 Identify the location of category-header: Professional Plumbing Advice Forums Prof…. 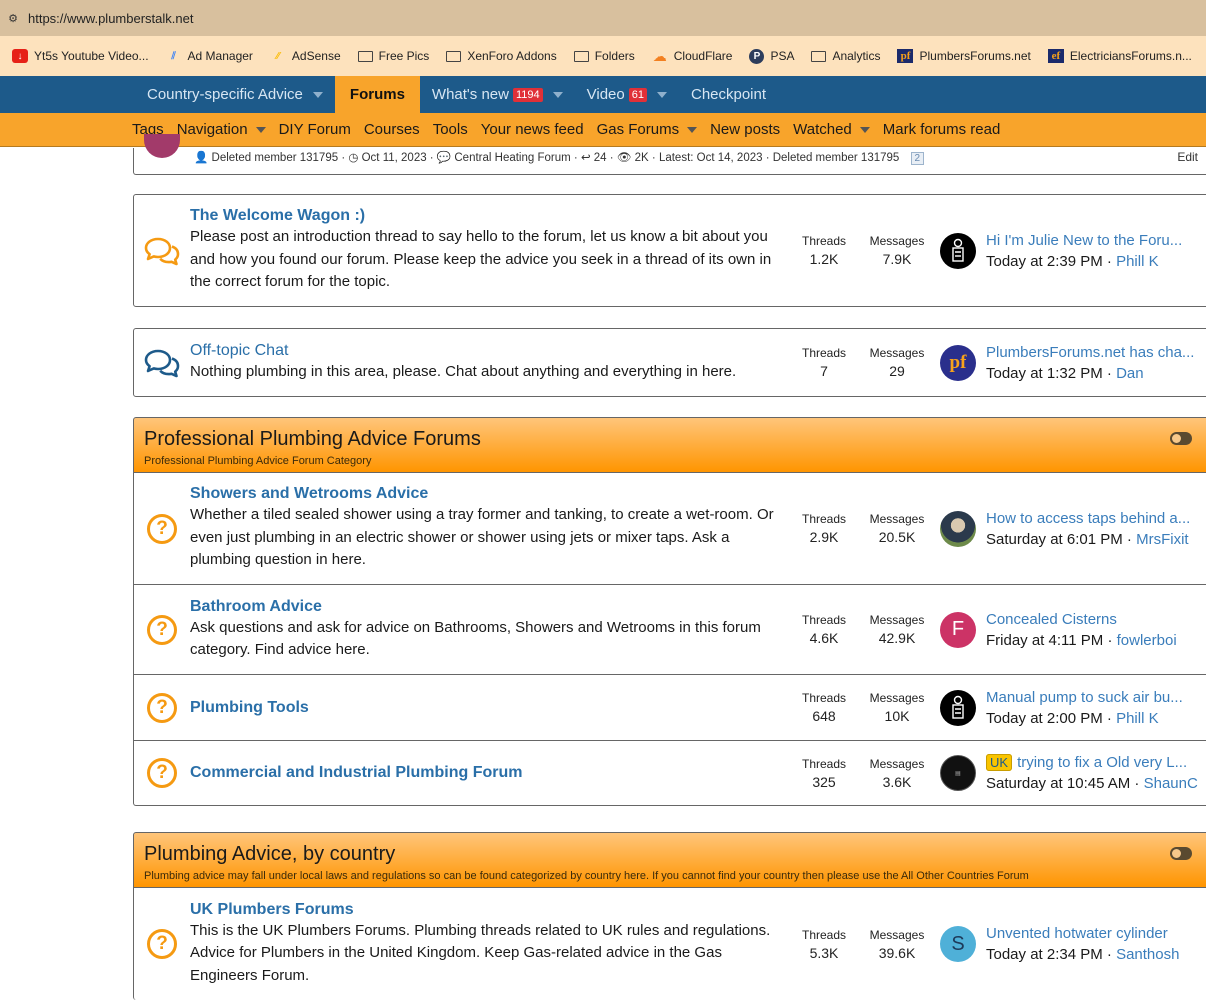
(669, 445).